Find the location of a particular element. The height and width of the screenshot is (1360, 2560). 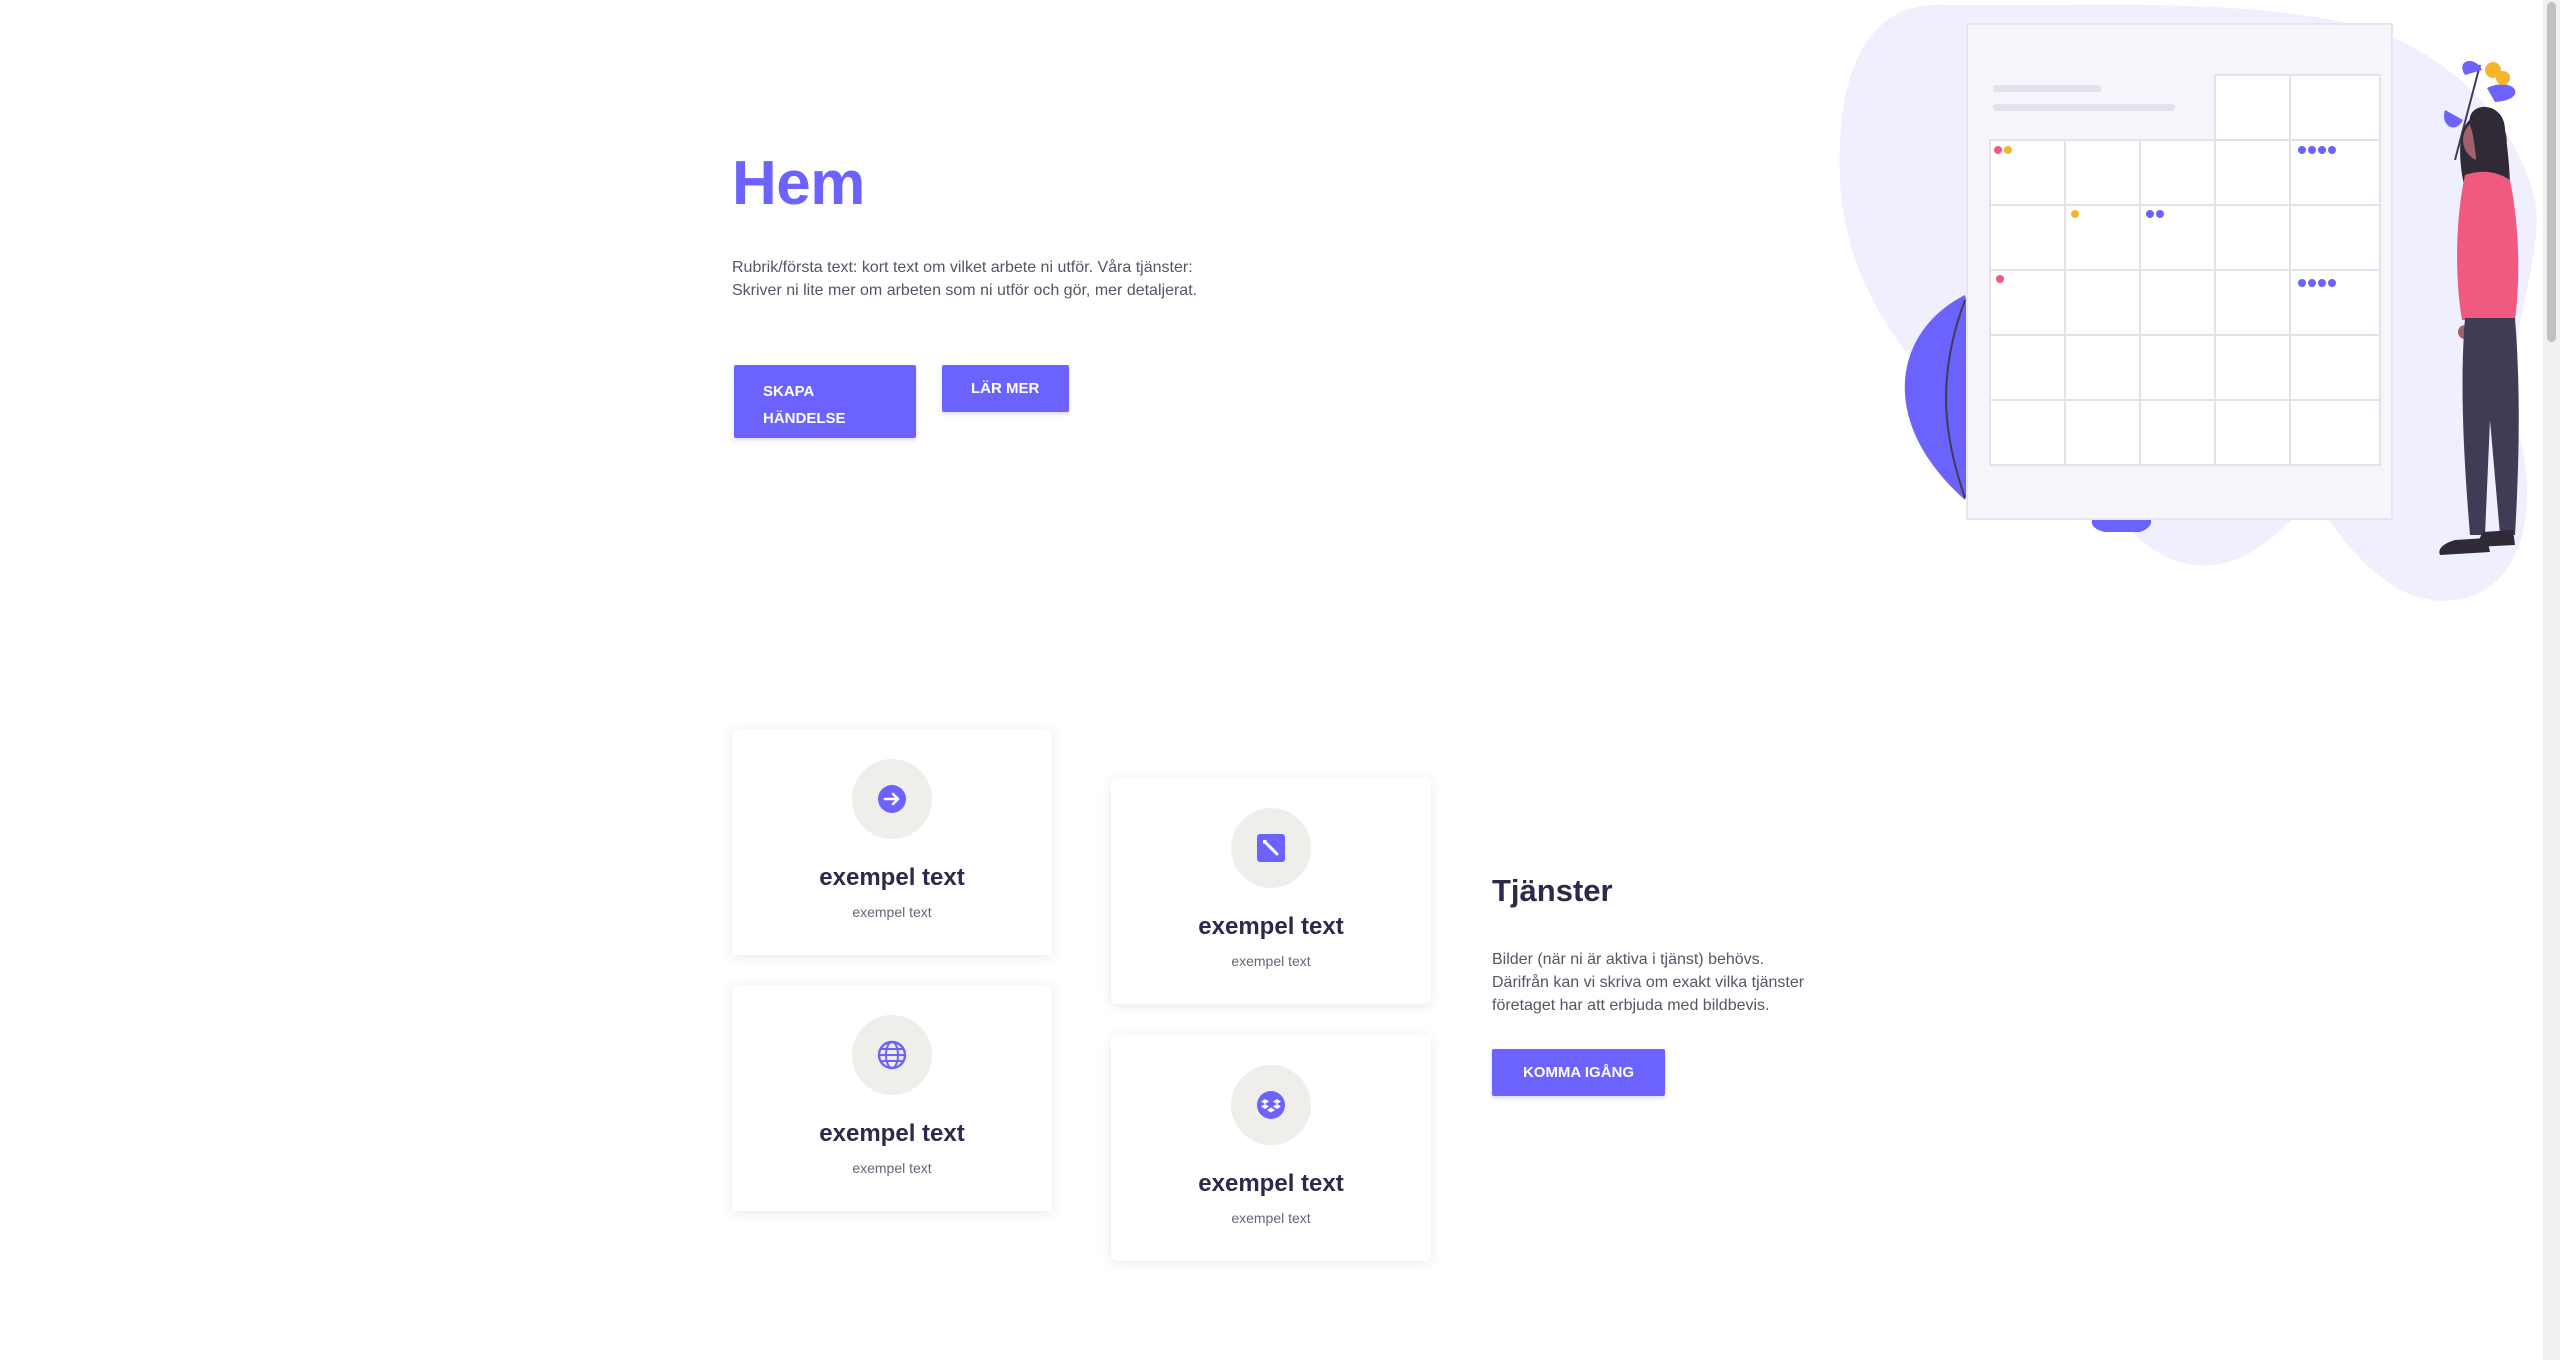

get-started-button: KOMMA IGÅNG is located at coordinates (1578, 1072).